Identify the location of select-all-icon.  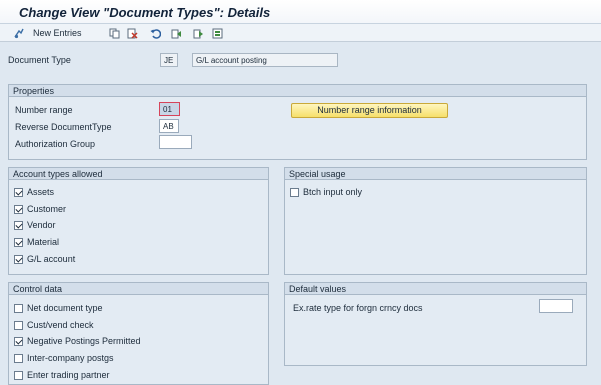
(217, 33).